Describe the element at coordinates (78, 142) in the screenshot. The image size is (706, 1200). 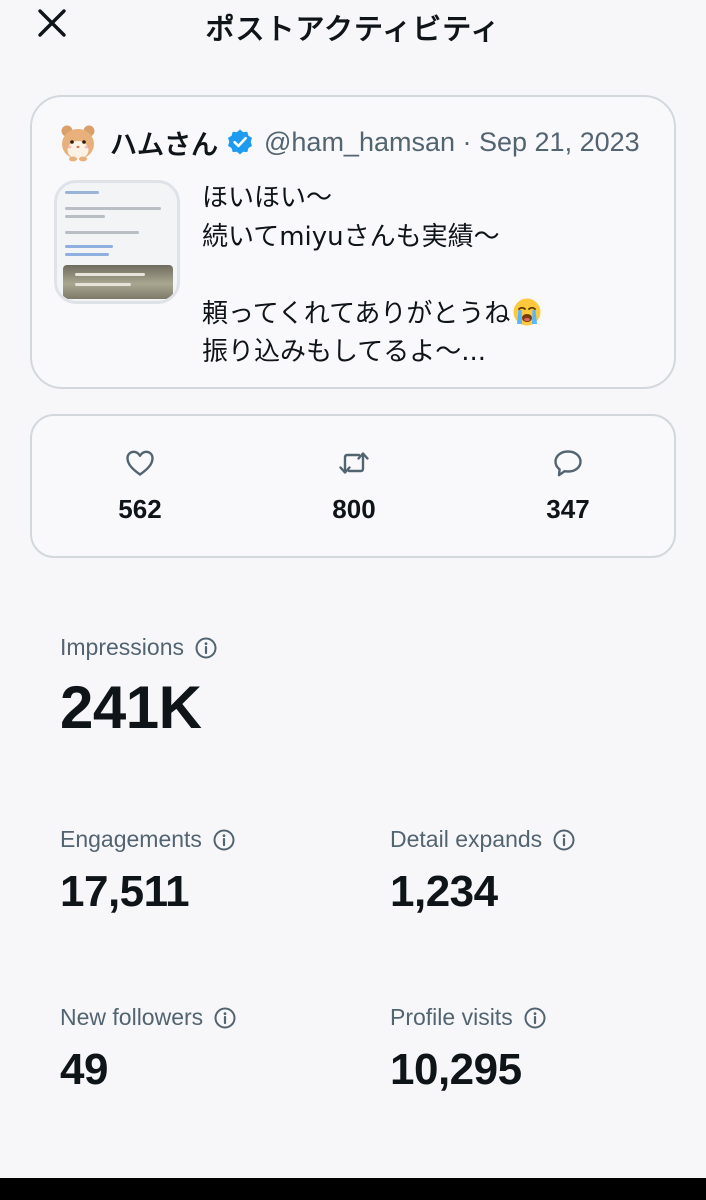
I see `avatar` at that location.